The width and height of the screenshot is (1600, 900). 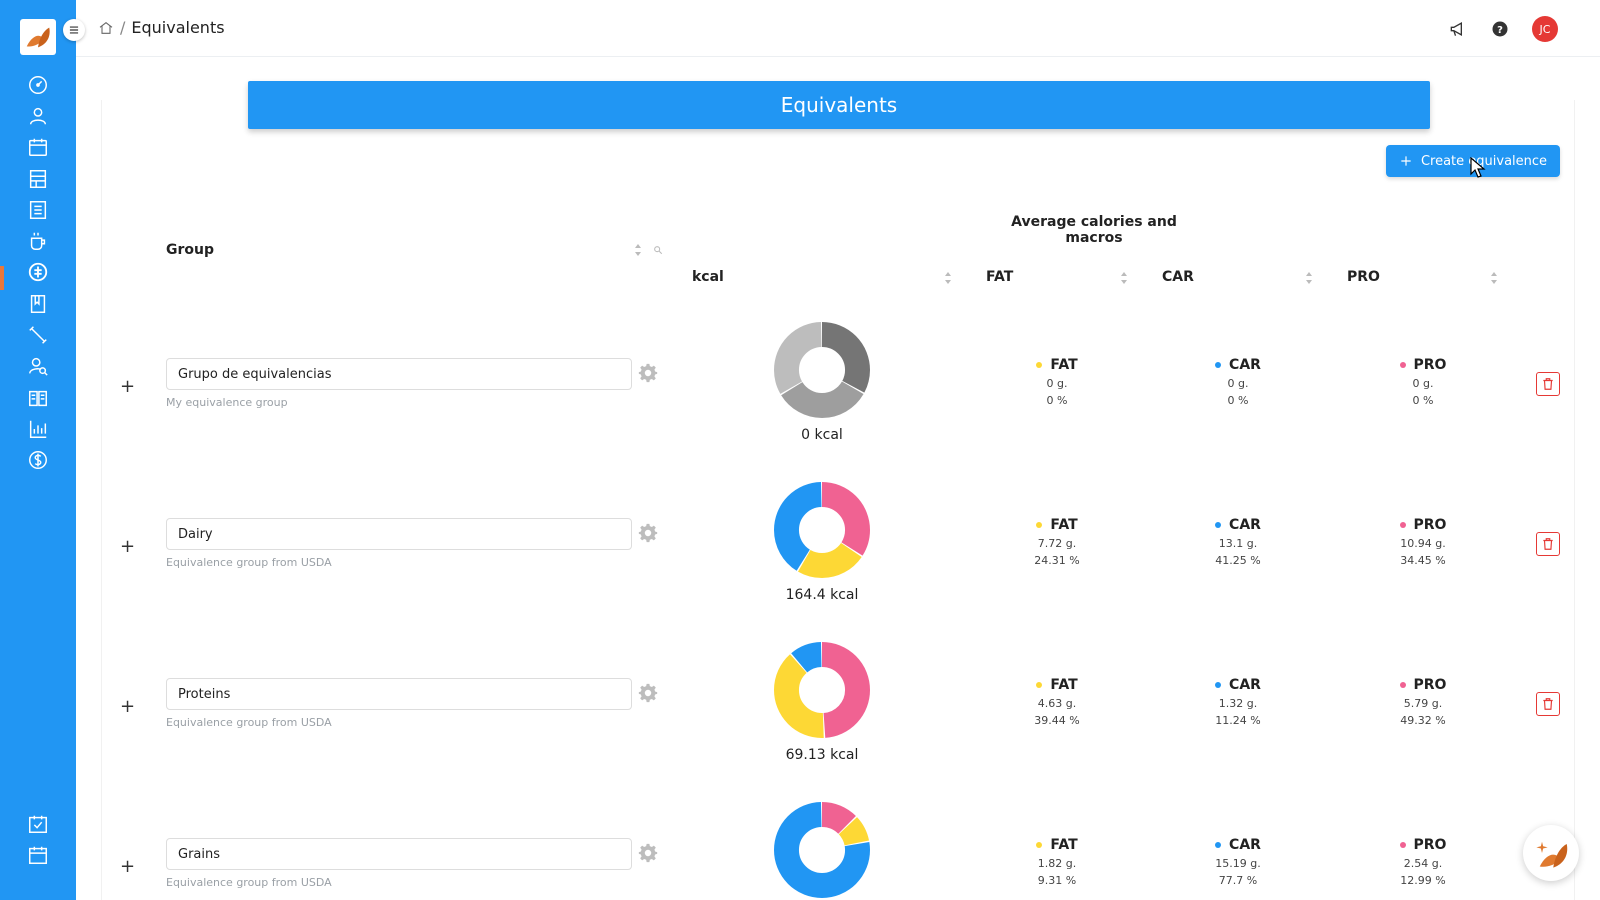 What do you see at coordinates (1057, 542) in the screenshot?
I see `fat-macro: FAT 7.72 g. 24.31 %` at bounding box center [1057, 542].